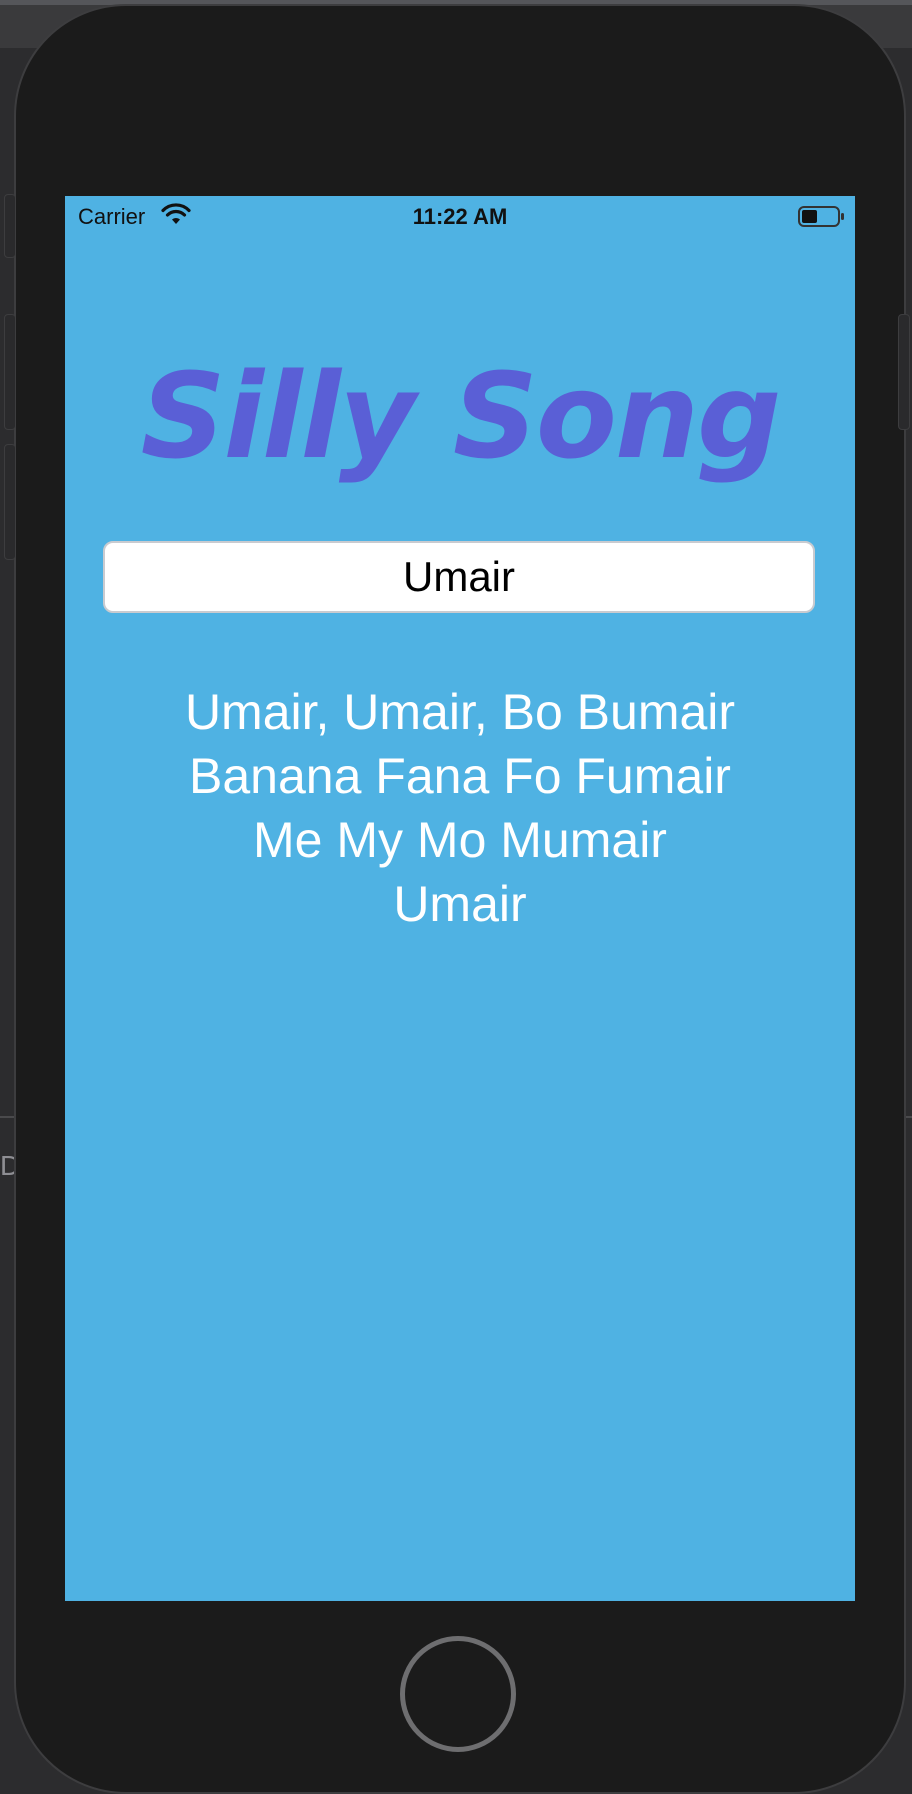 This screenshot has width=912, height=1794. I want to click on status-time: 11:22 AM, so click(460, 216).